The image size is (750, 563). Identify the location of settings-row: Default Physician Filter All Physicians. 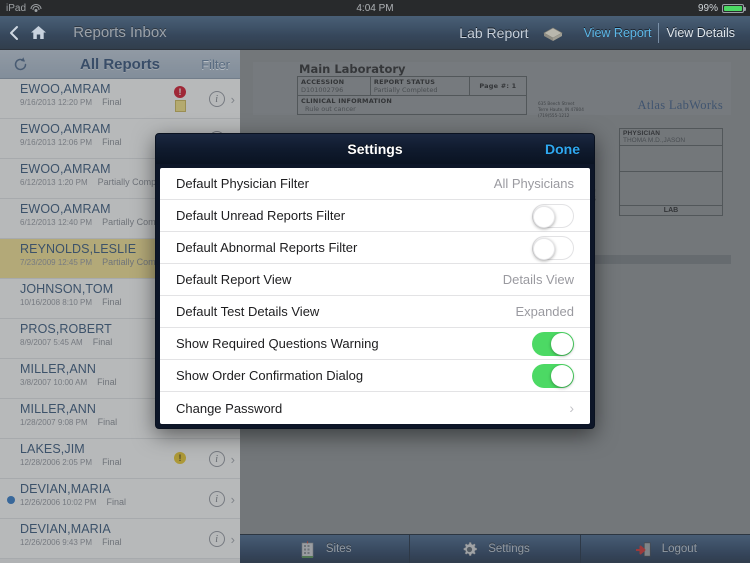
(375, 184).